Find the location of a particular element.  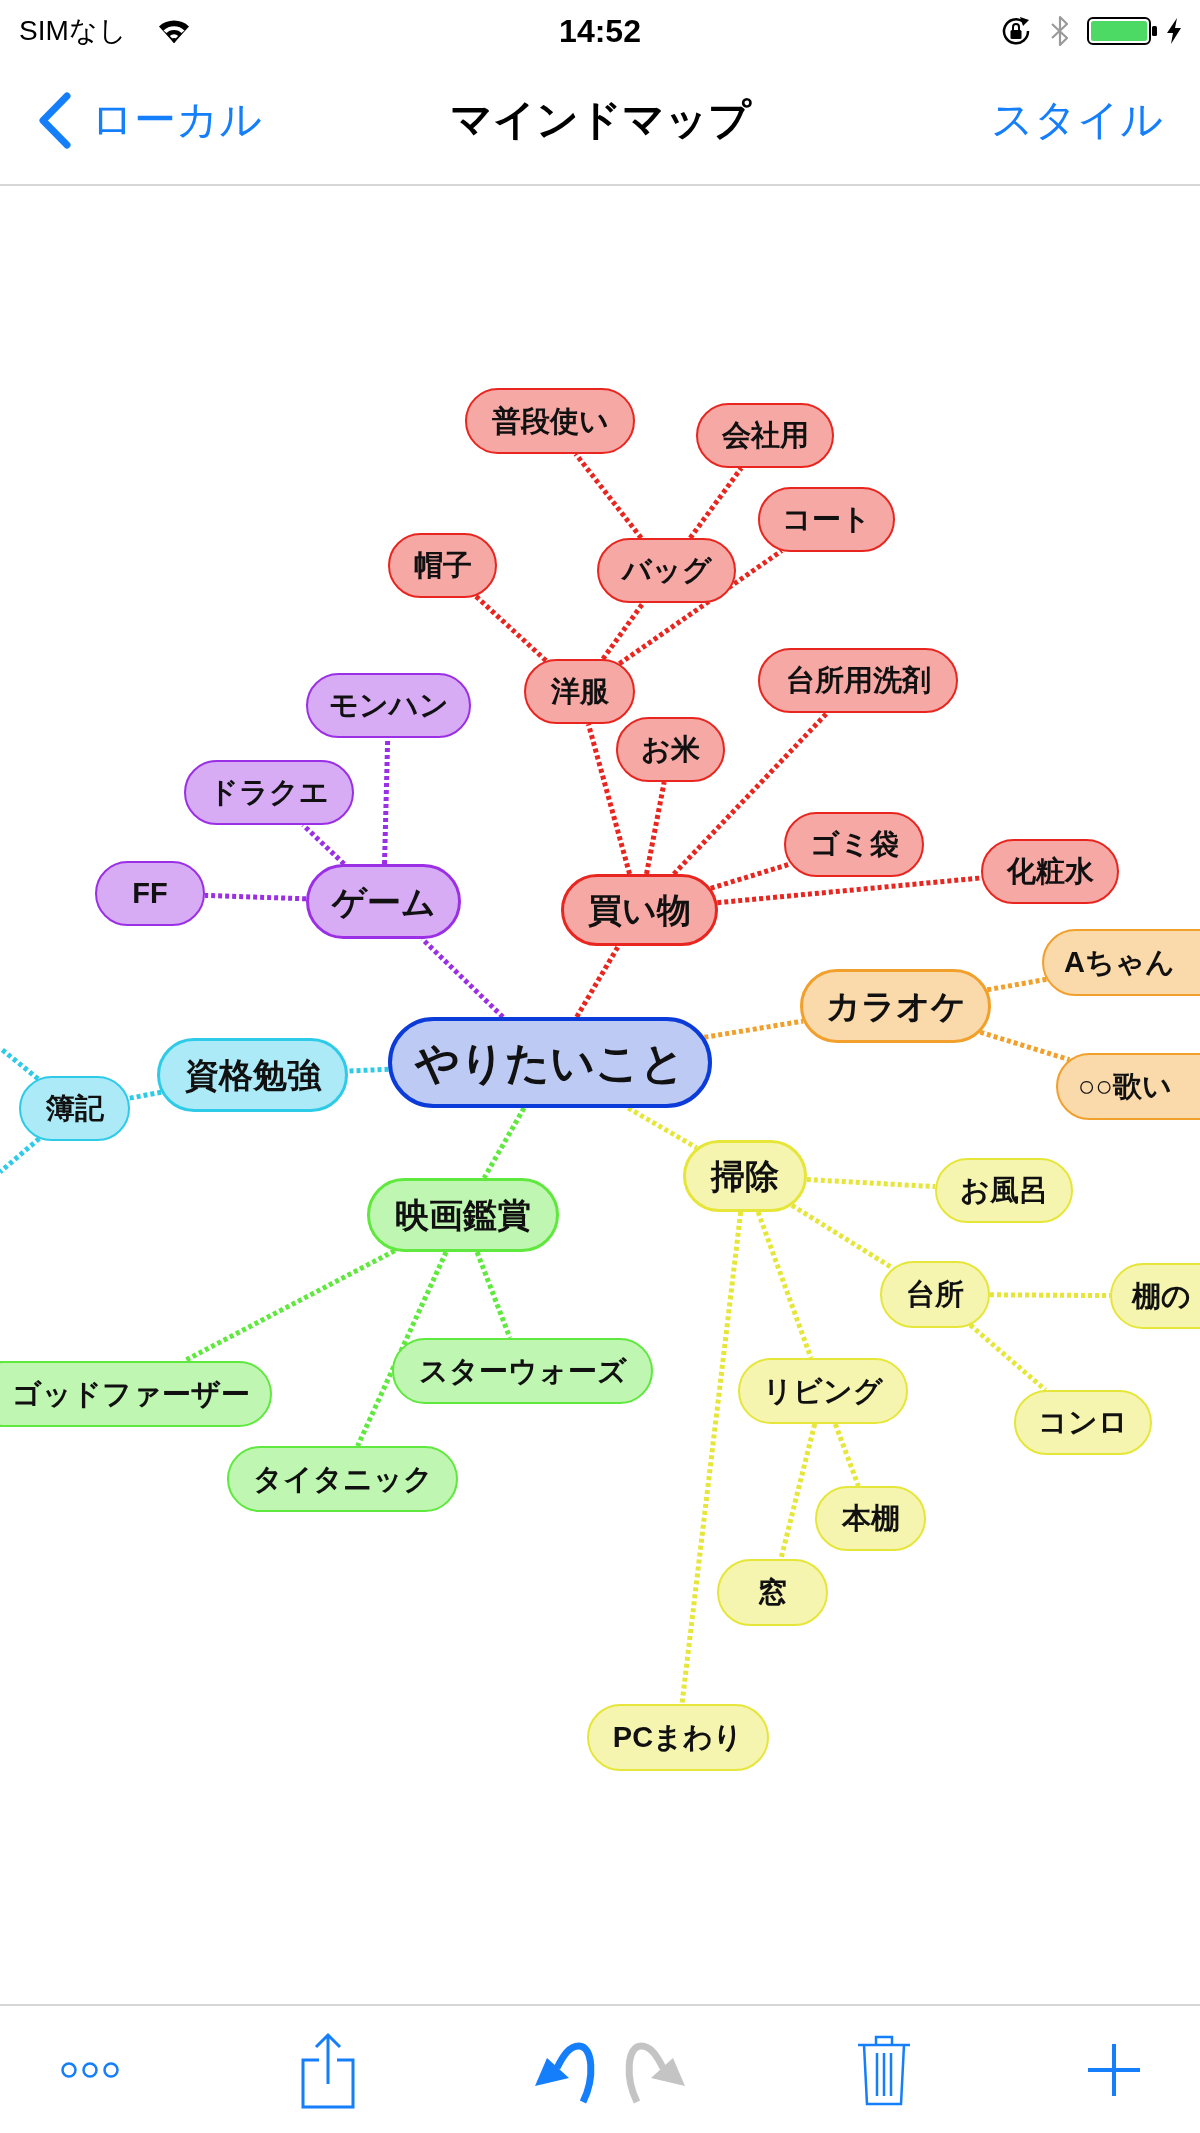

topic-node: コンロ is located at coordinates (1083, 1422).